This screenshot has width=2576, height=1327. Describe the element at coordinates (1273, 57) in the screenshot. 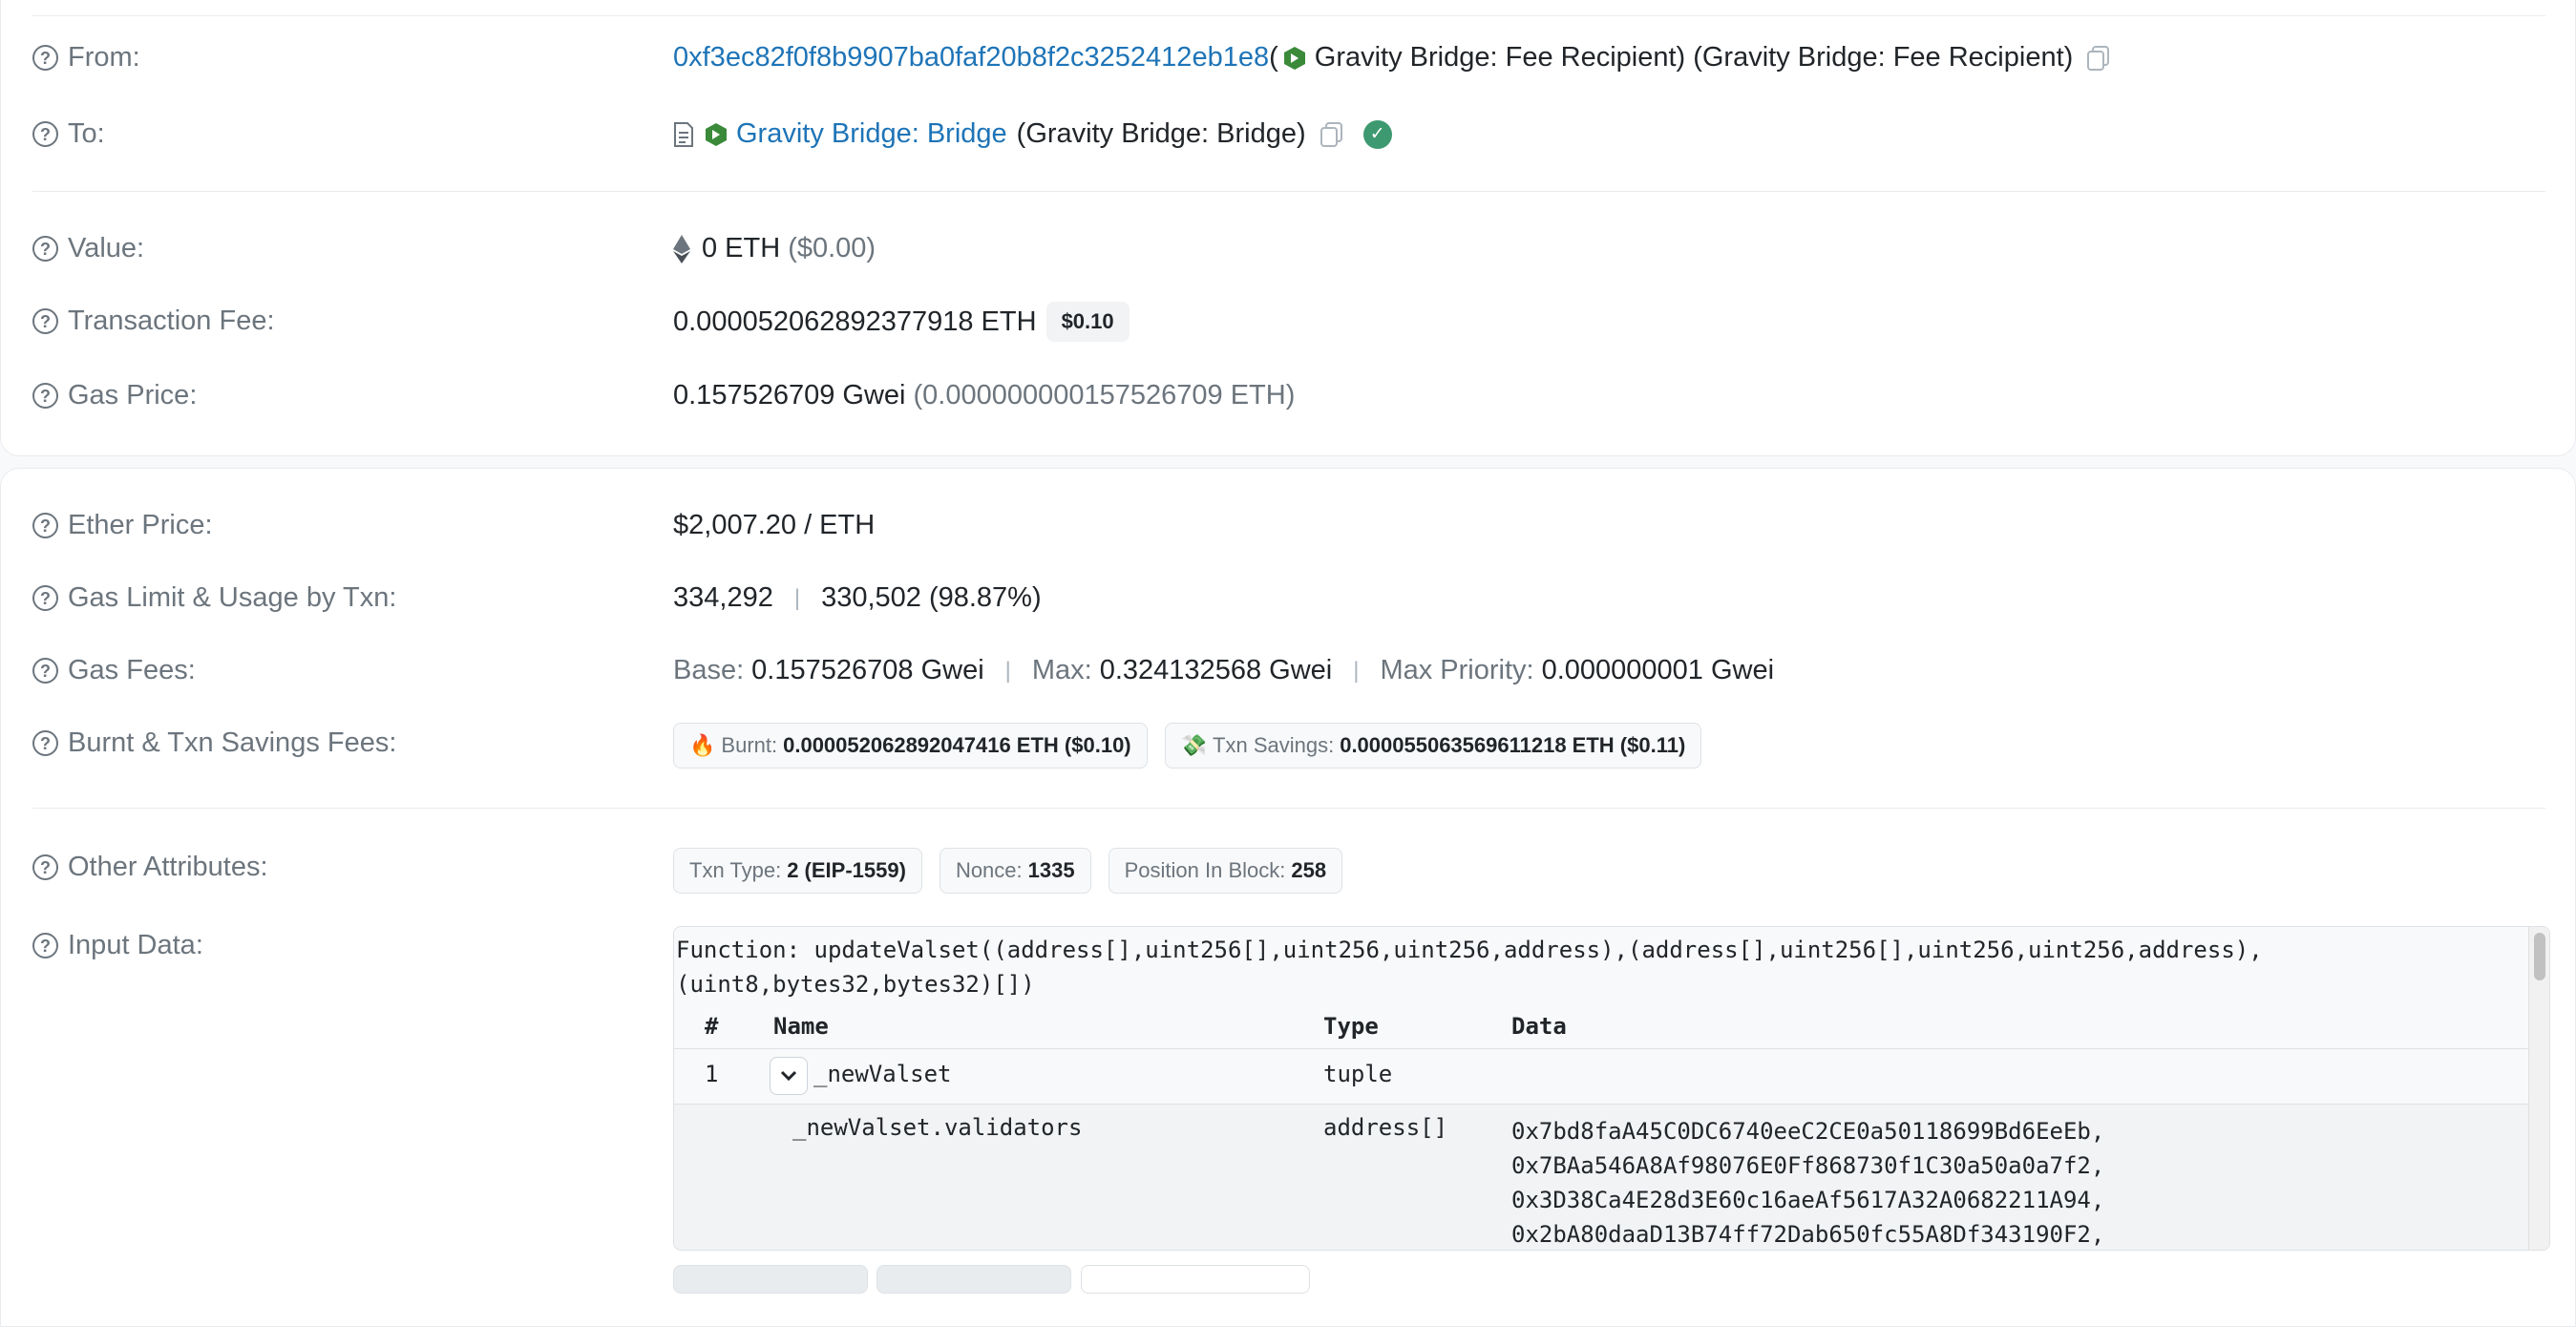

I see `from-open-paren: (` at that location.